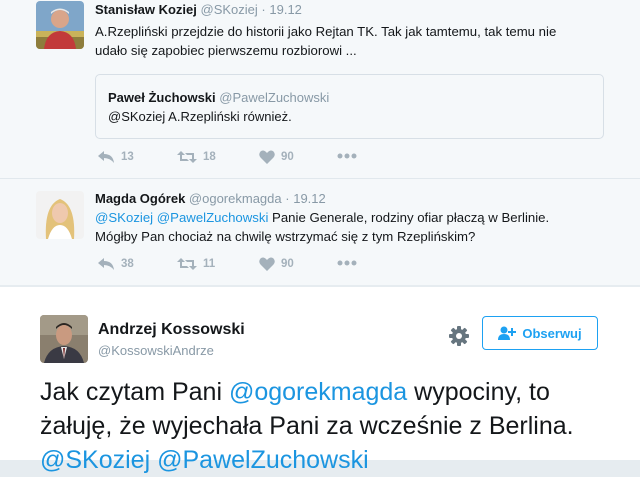 This screenshot has width=640, height=477. I want to click on mention-link: @ogorekmagda, so click(318, 392).